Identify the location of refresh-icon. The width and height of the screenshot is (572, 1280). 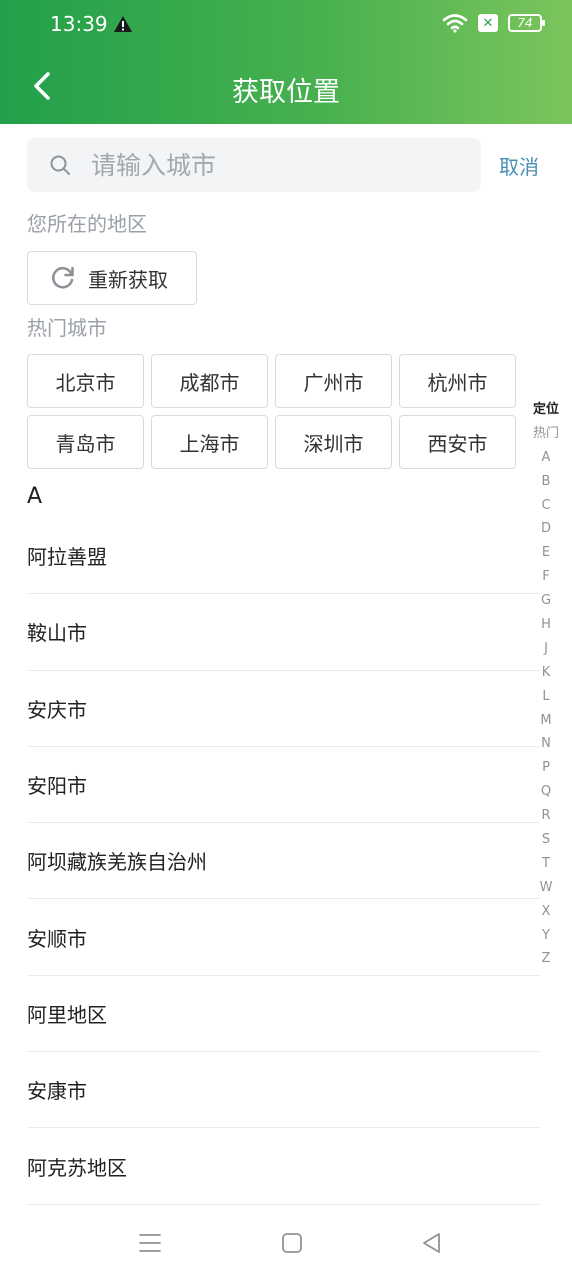
(62, 277).